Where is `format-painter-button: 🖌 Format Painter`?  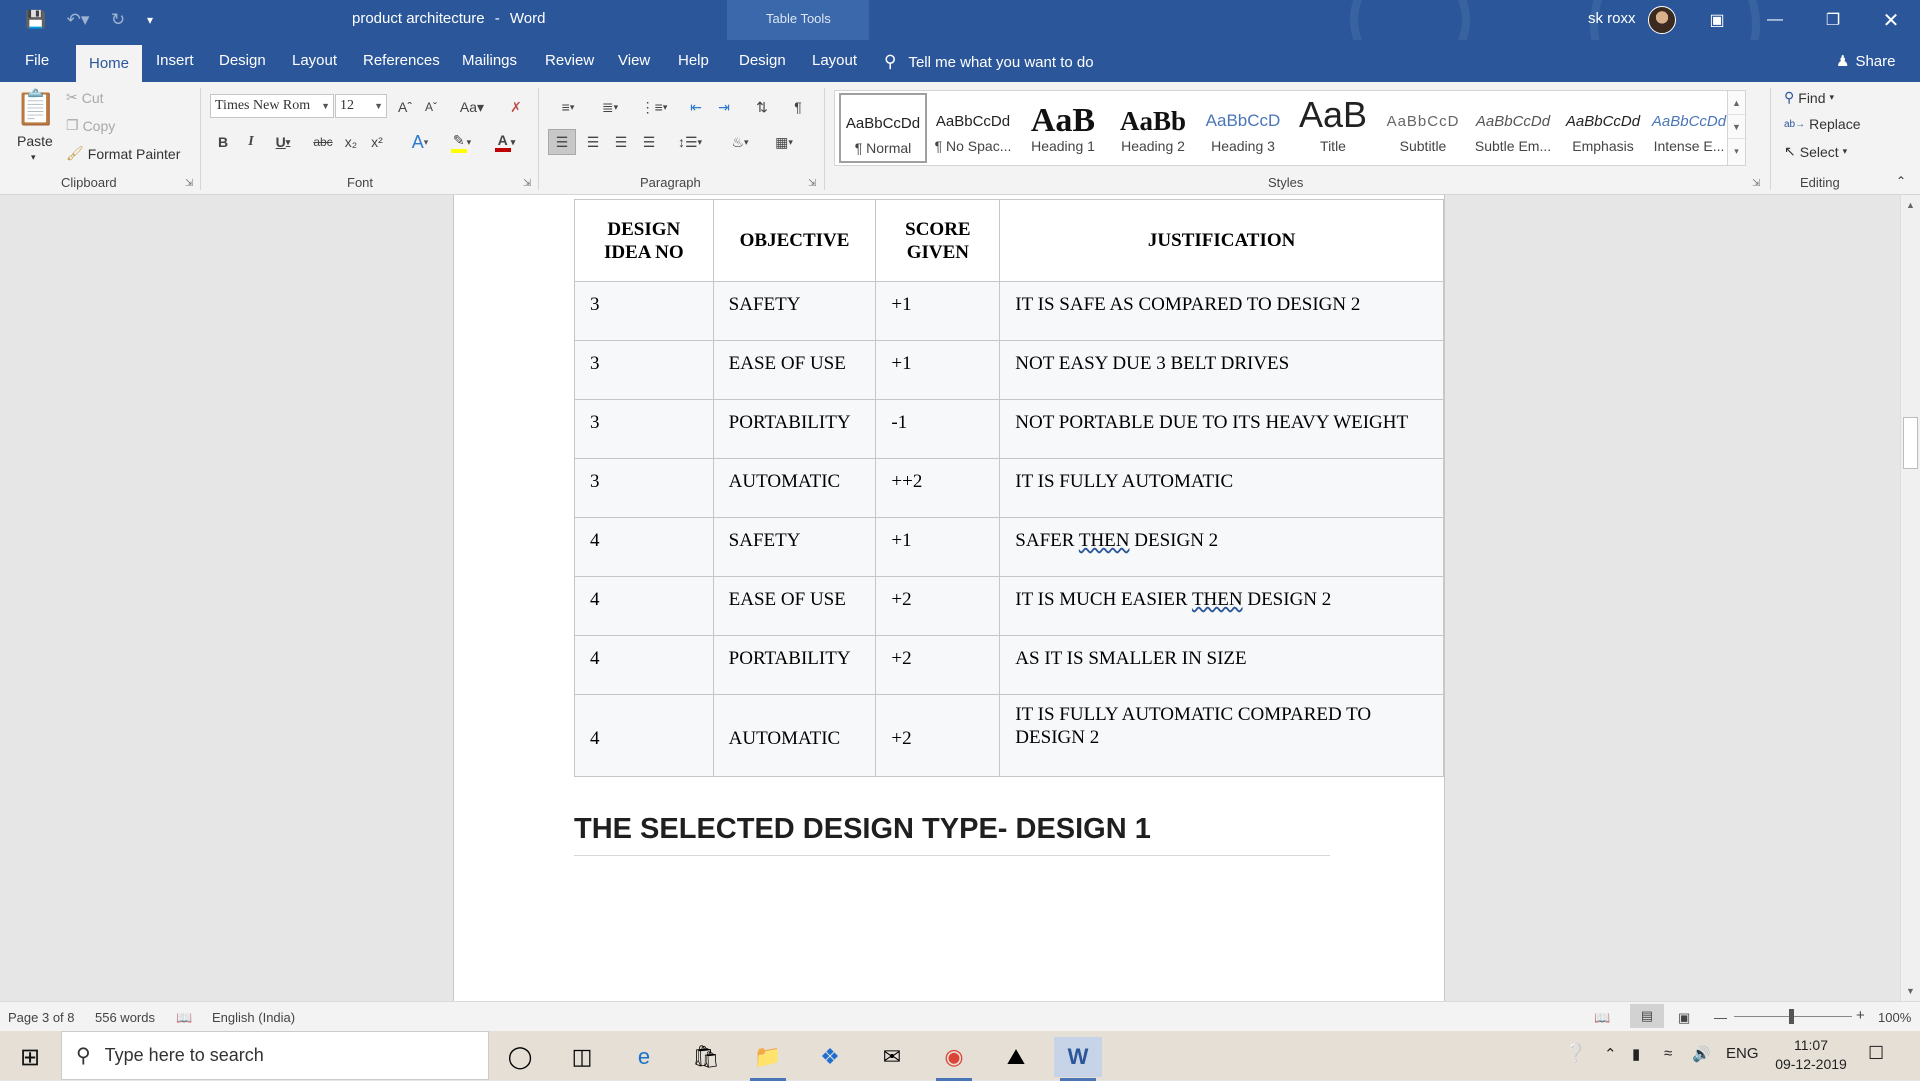
format-painter-button: 🖌 Format Painter is located at coordinates (123, 153).